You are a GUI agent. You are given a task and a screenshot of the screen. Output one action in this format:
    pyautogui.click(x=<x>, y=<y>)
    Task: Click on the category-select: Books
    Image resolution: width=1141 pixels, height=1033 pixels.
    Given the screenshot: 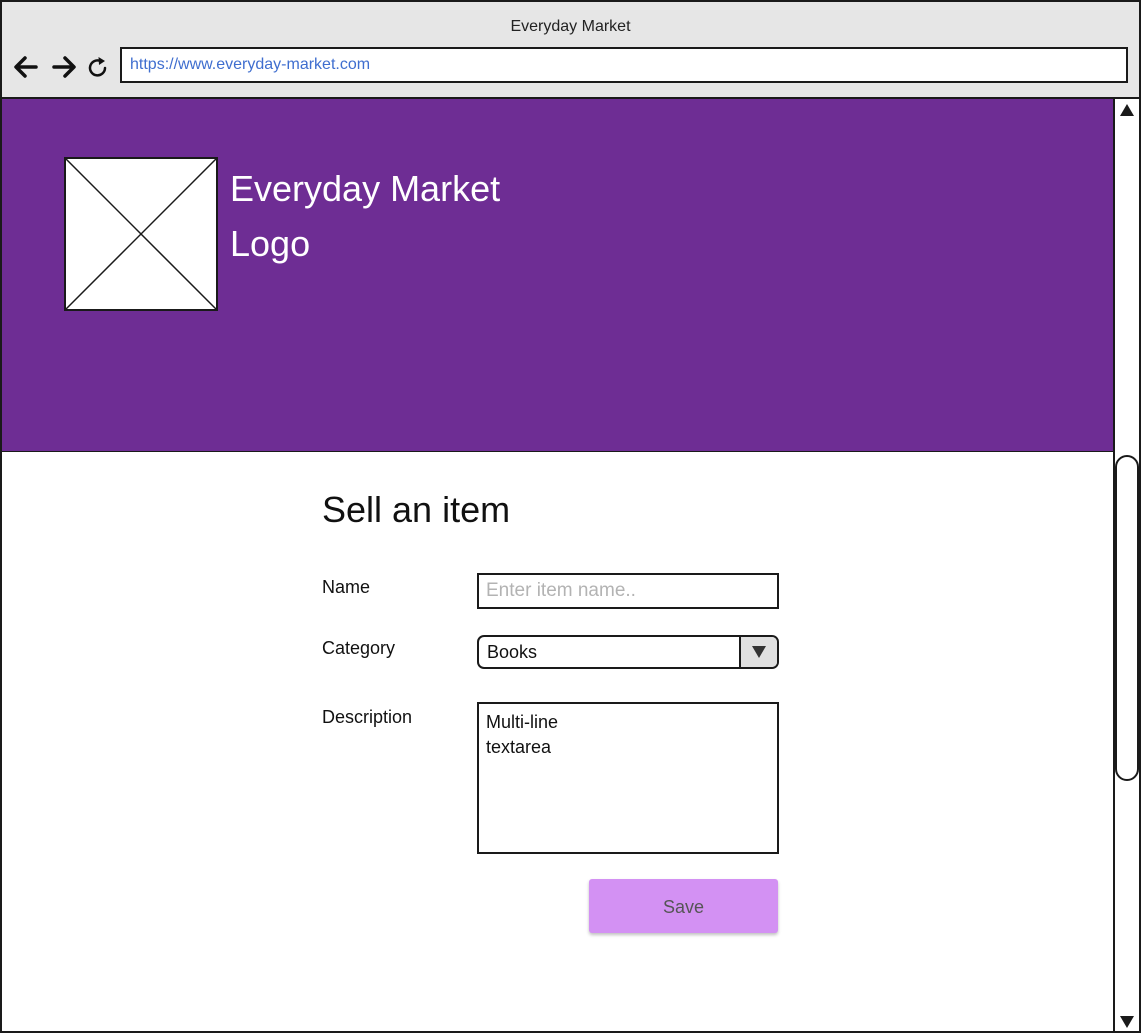 What is the action you would take?
    pyautogui.click(x=628, y=652)
    